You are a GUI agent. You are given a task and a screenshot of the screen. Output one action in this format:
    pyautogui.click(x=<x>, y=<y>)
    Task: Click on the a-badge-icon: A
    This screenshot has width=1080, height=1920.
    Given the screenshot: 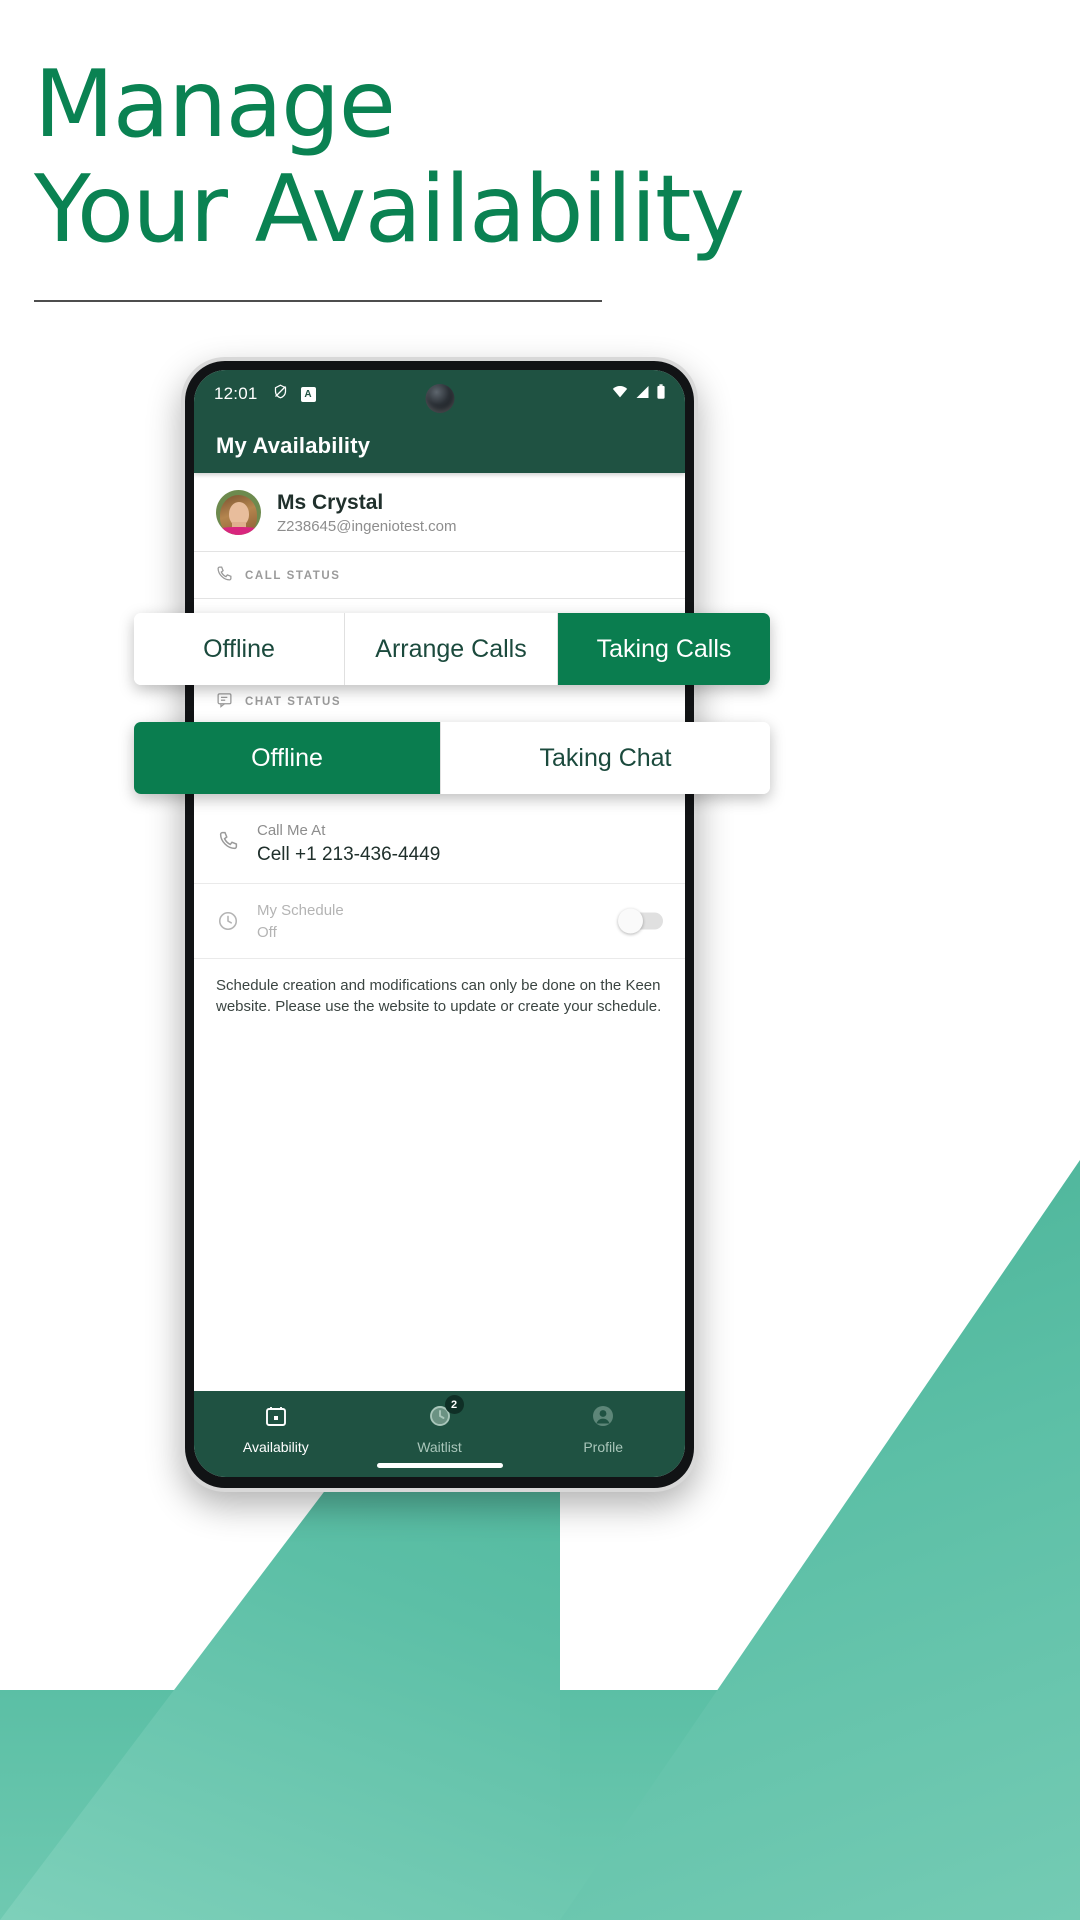 What is the action you would take?
    pyautogui.click(x=308, y=394)
    